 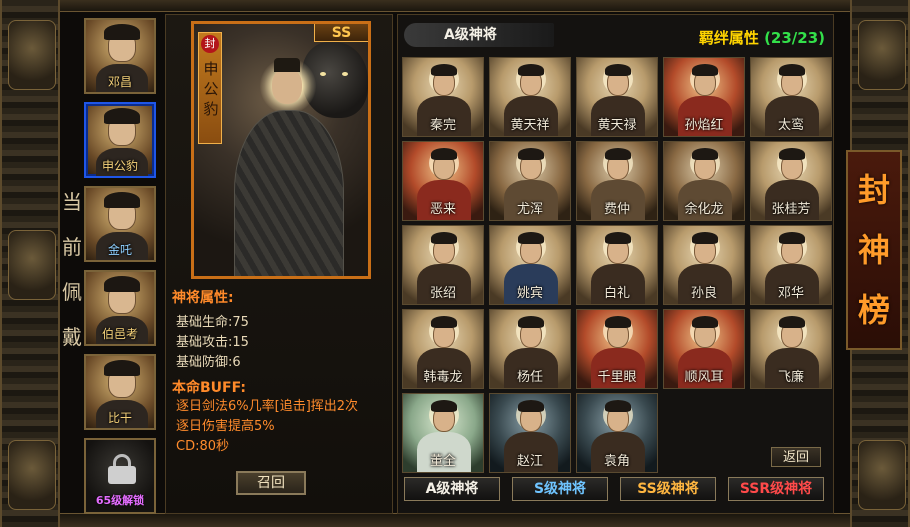 What do you see at coordinates (704, 349) in the screenshot?
I see `general-card: 顺风耳` at bounding box center [704, 349].